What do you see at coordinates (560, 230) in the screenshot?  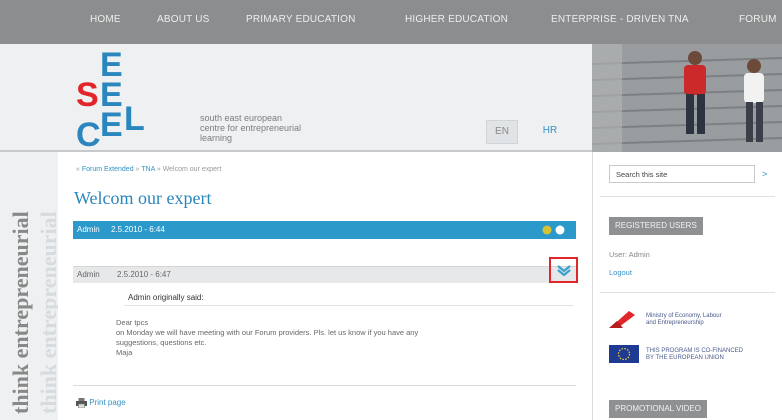 I see `quote-icon` at bounding box center [560, 230].